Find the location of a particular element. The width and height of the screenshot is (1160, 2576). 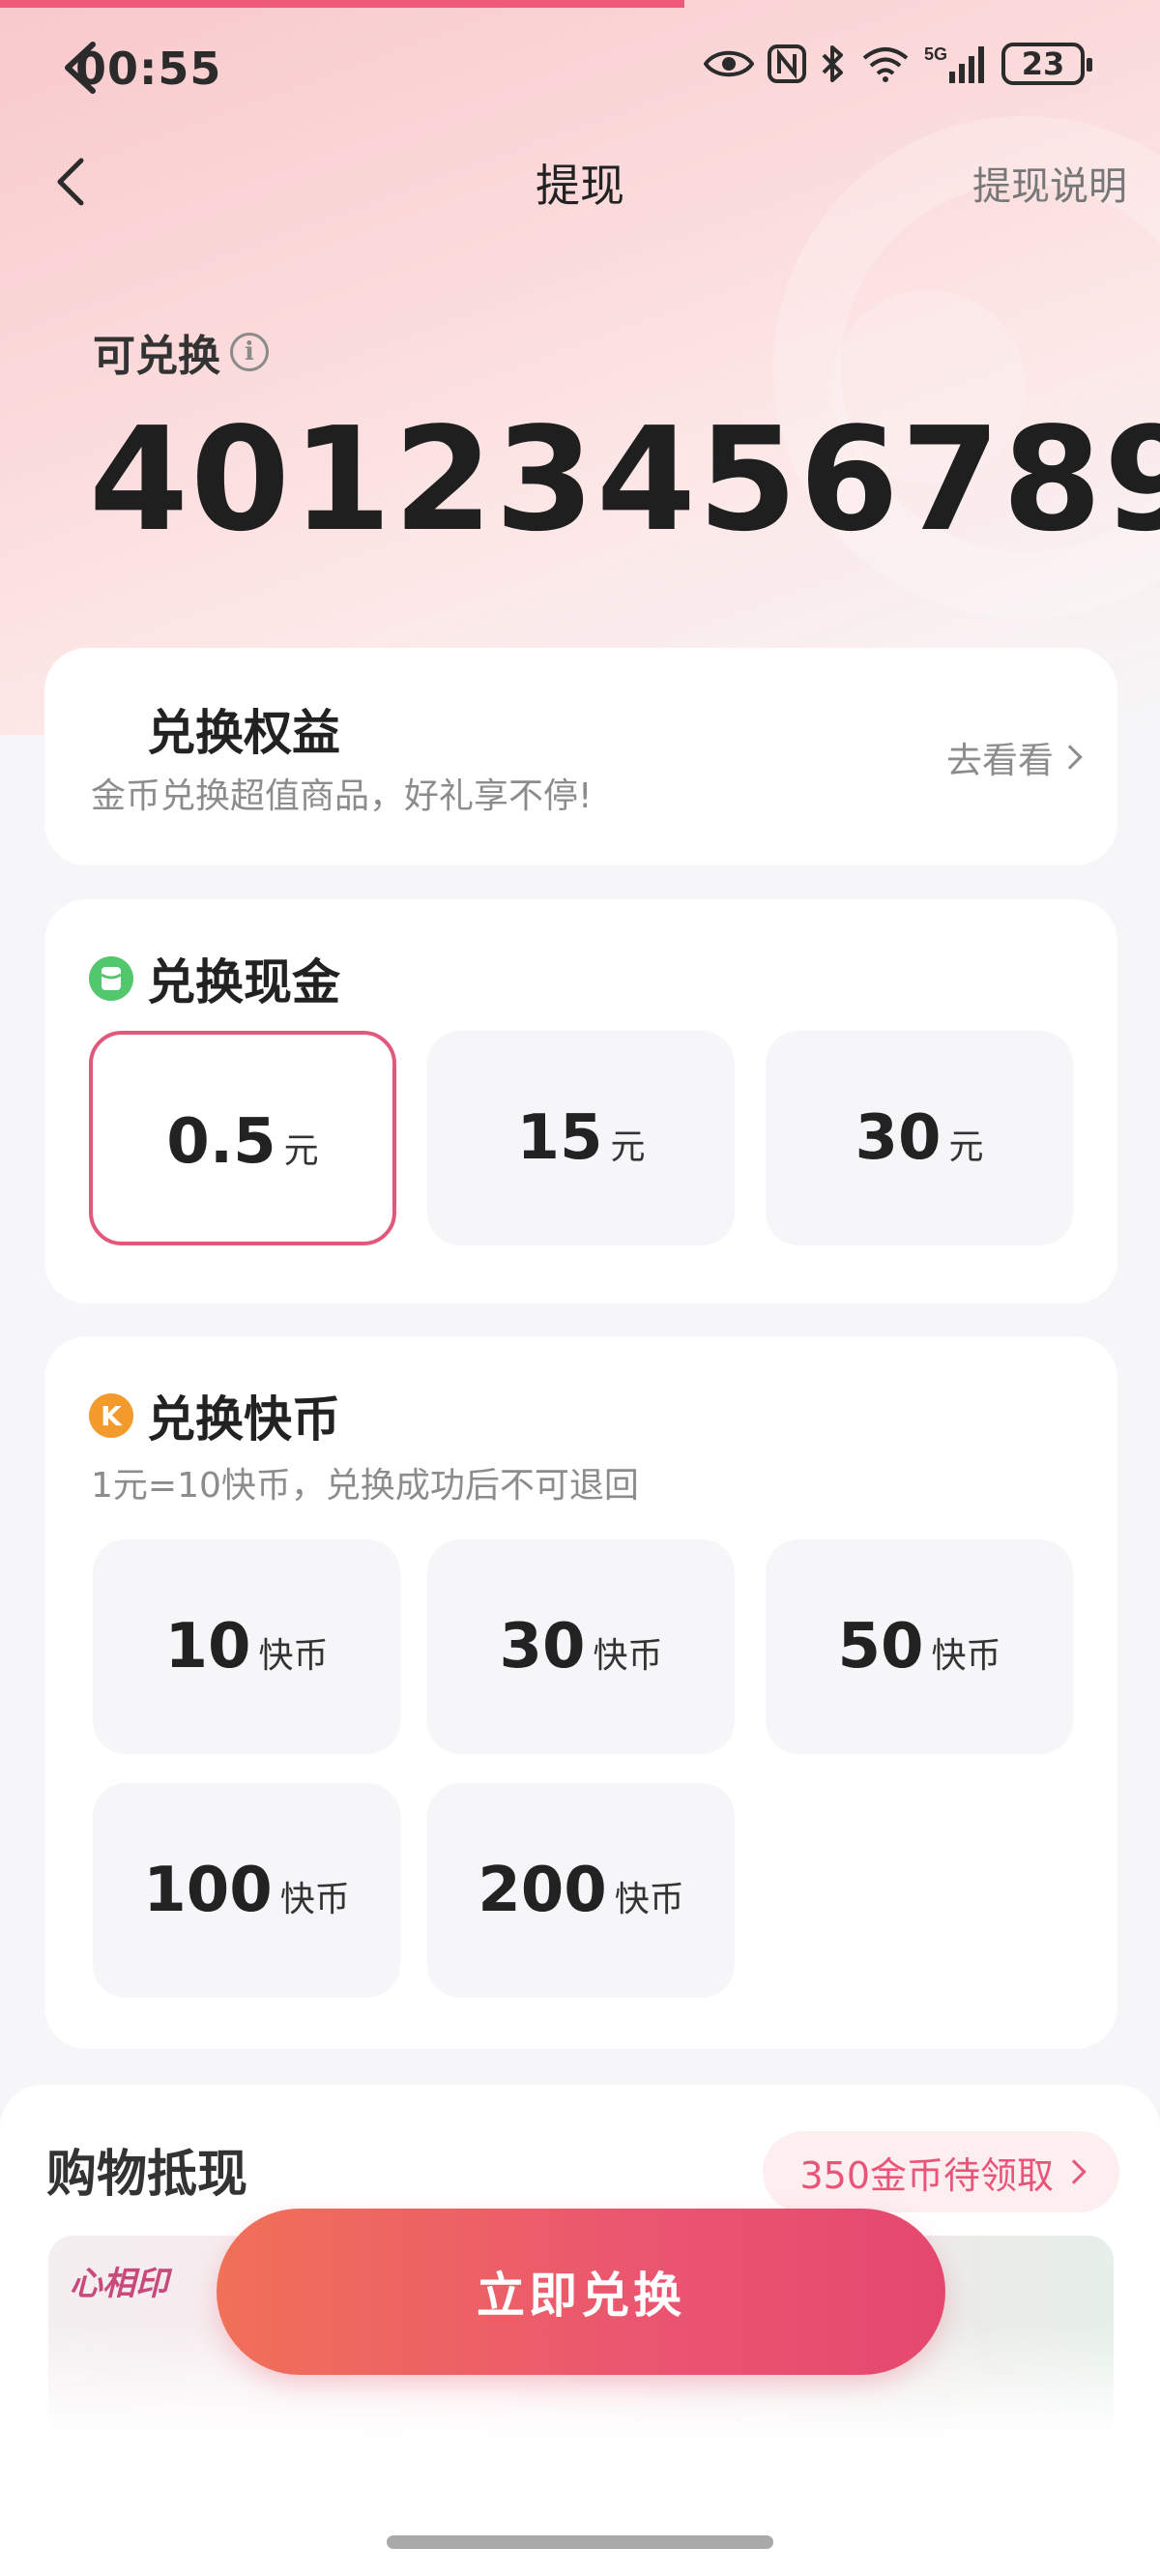

coins-pending-badge: 350金币待领取 is located at coordinates (941, 2171).